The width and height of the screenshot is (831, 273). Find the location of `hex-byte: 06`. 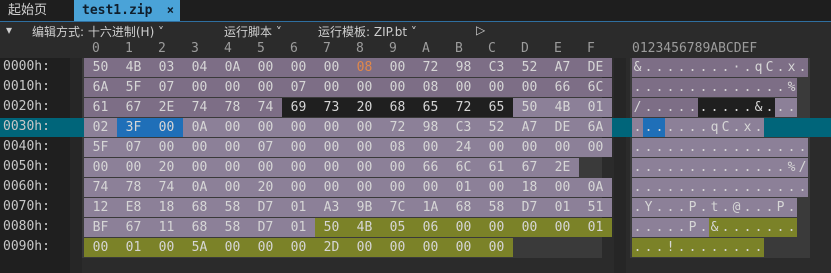

hex-byte: 06 is located at coordinates (430, 227).